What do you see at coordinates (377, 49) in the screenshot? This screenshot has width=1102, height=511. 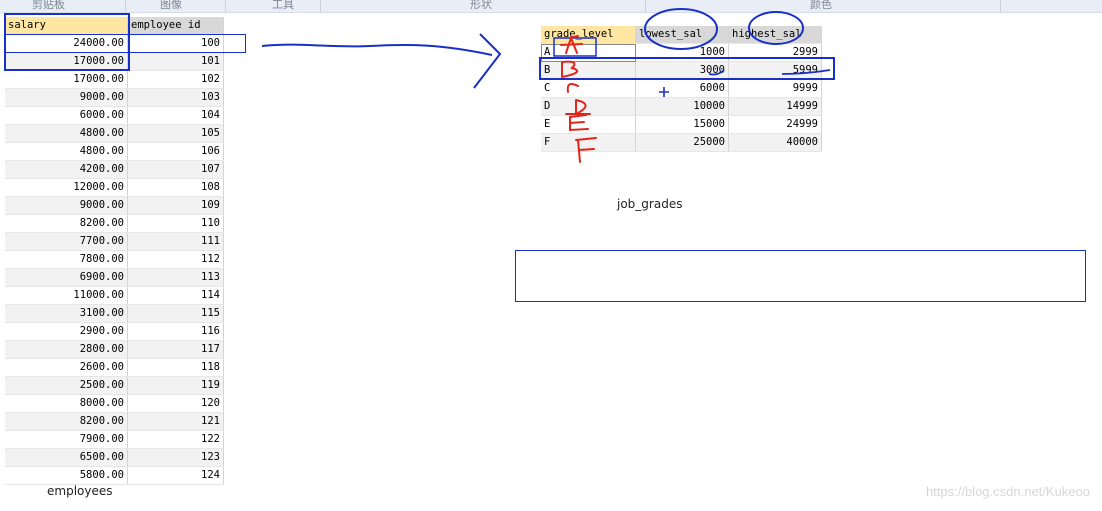 I see `arrow-line` at bounding box center [377, 49].